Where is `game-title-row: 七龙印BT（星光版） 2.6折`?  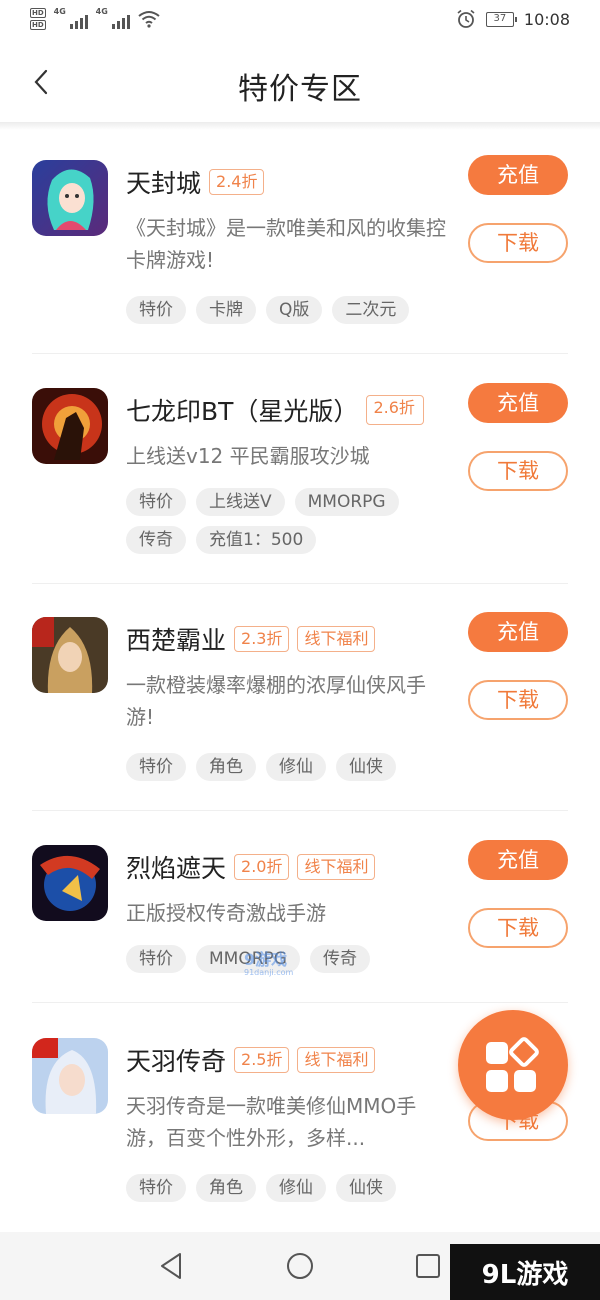
game-title-row: 七龙印BT（星光版） 2.6折 is located at coordinates (275, 410).